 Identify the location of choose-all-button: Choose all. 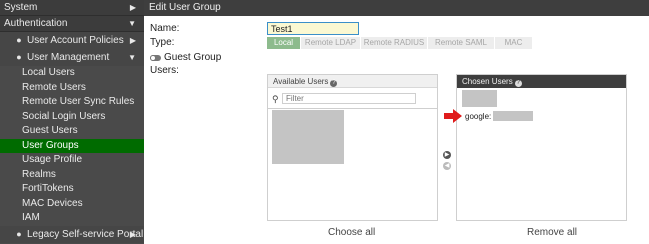
(351, 232).